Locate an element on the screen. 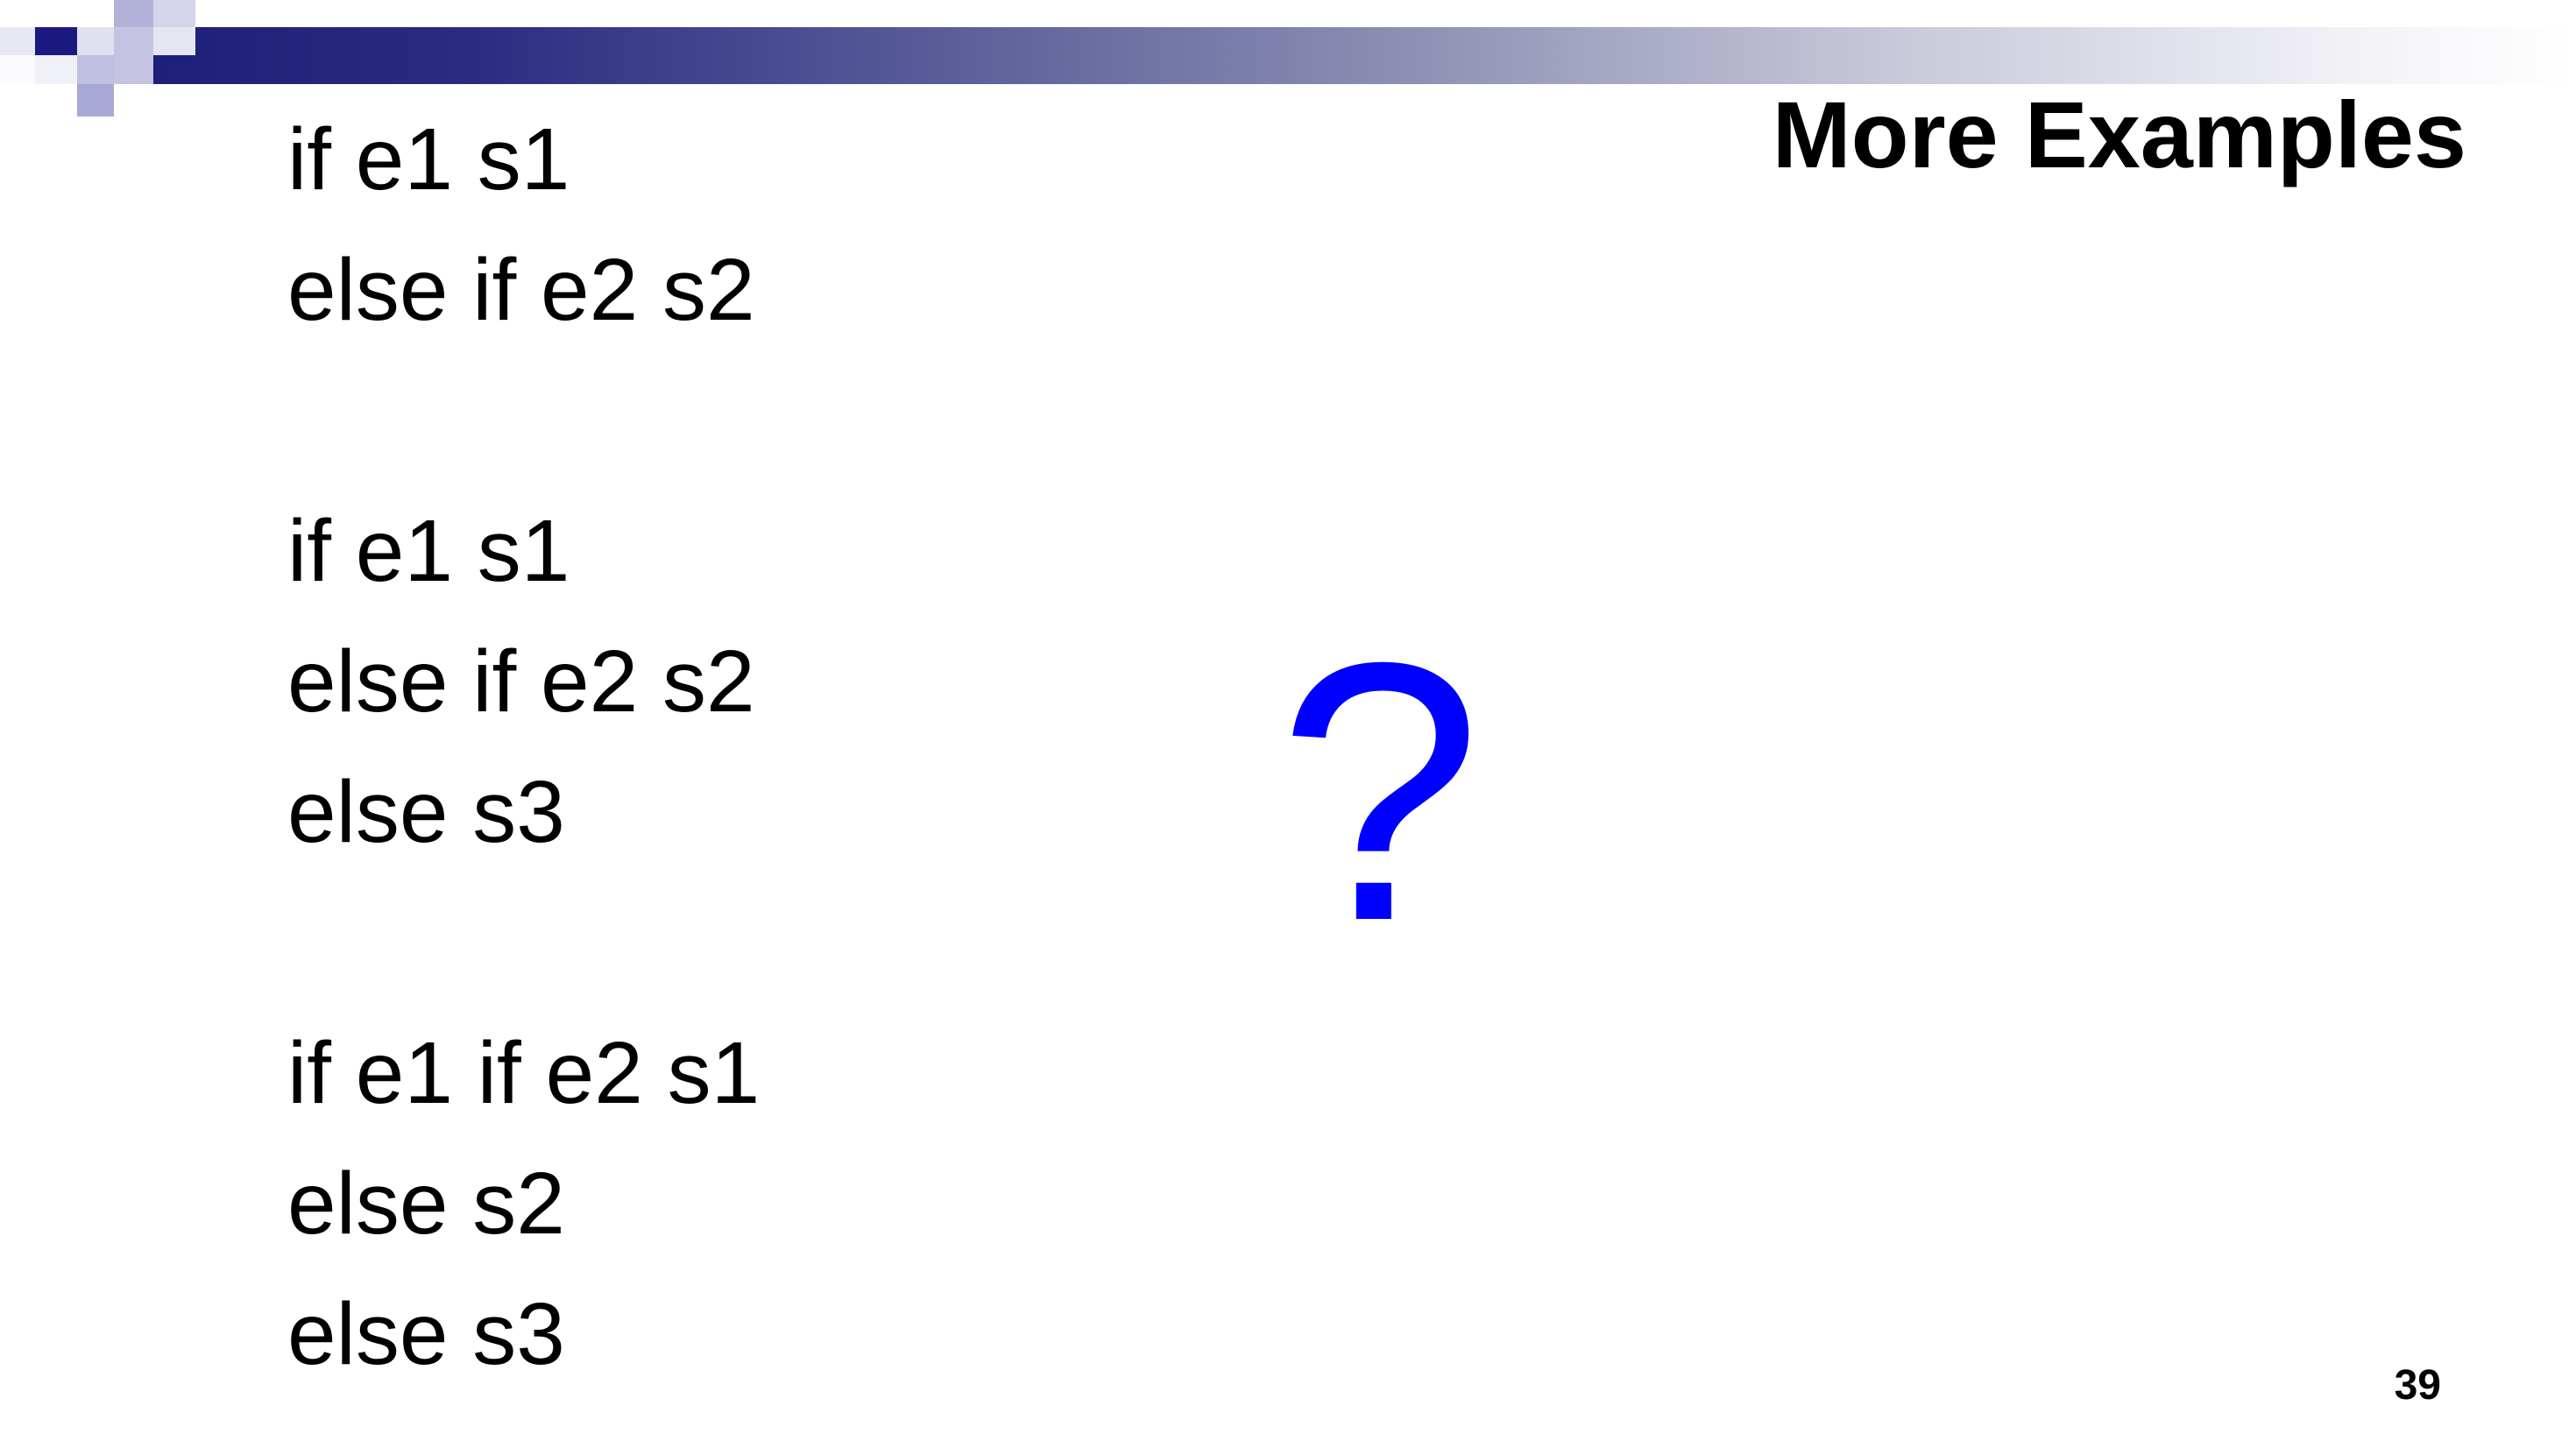  page-number: 39 is located at coordinates (2417, 1385).